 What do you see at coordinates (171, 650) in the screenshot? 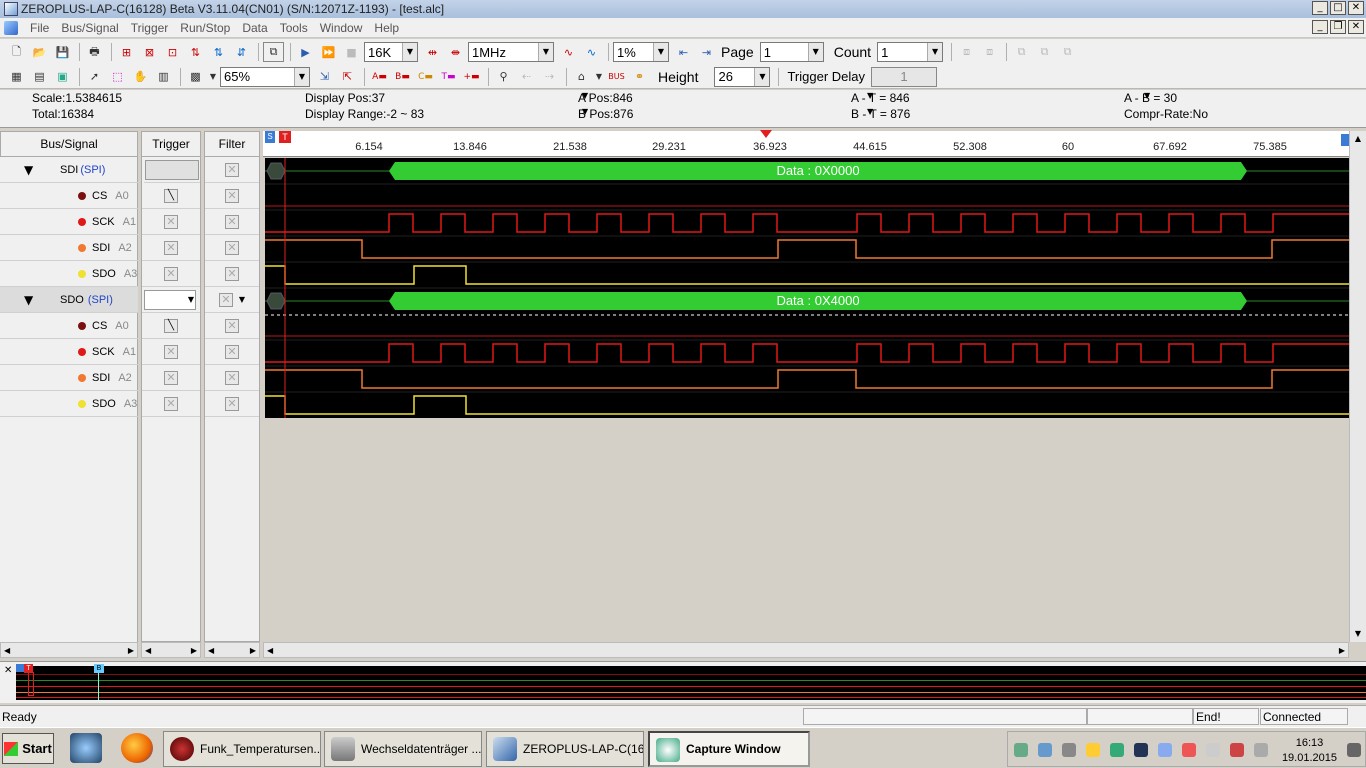
I see `trigger-scrollbar: ◀ ▶` at bounding box center [171, 650].